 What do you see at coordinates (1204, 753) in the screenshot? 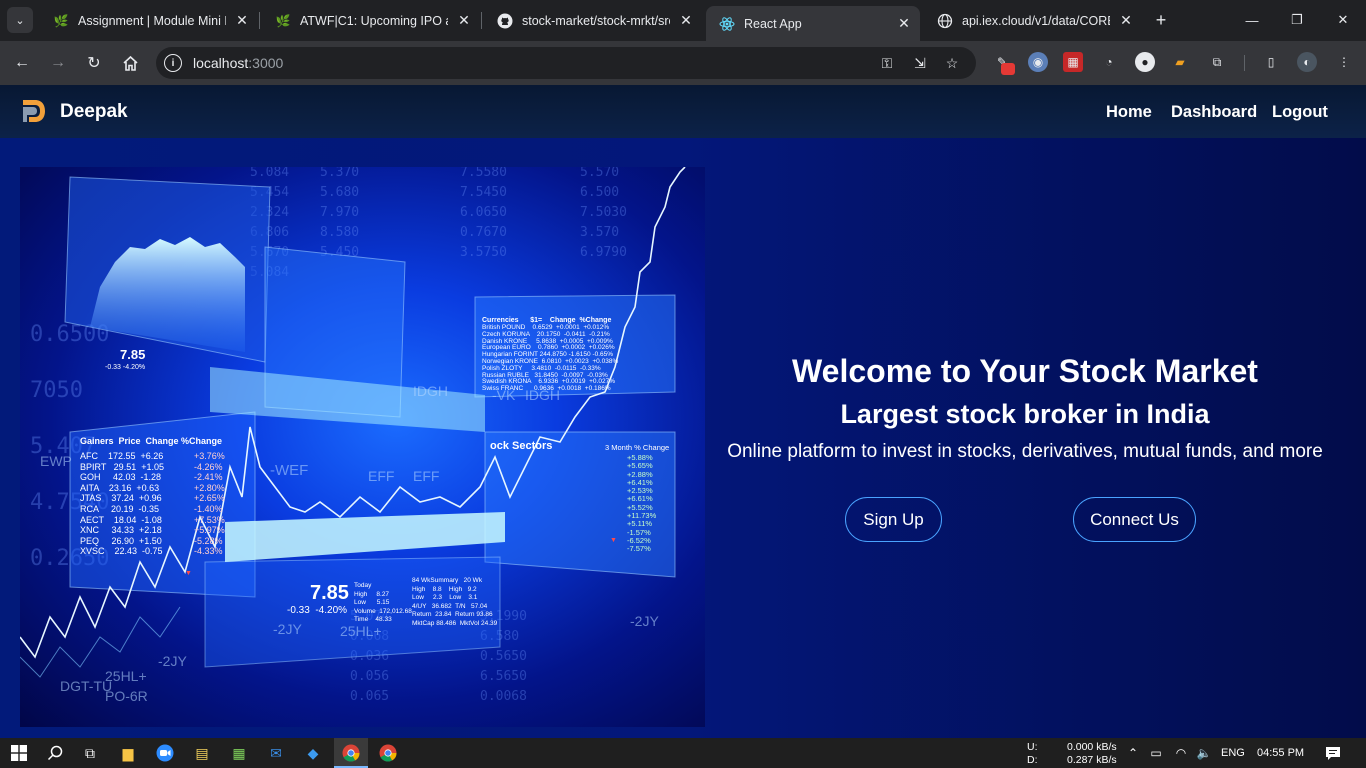
I see `volume-icon: 🔈` at bounding box center [1204, 753].